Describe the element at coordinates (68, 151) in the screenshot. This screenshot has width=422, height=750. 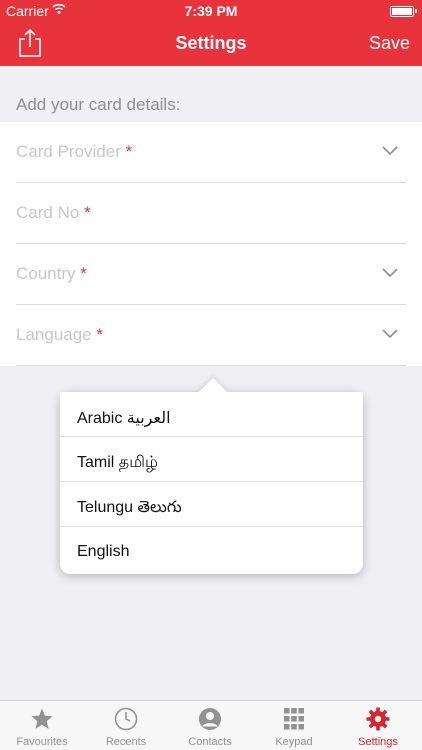
I see `card-provider-label: Card Provider` at that location.